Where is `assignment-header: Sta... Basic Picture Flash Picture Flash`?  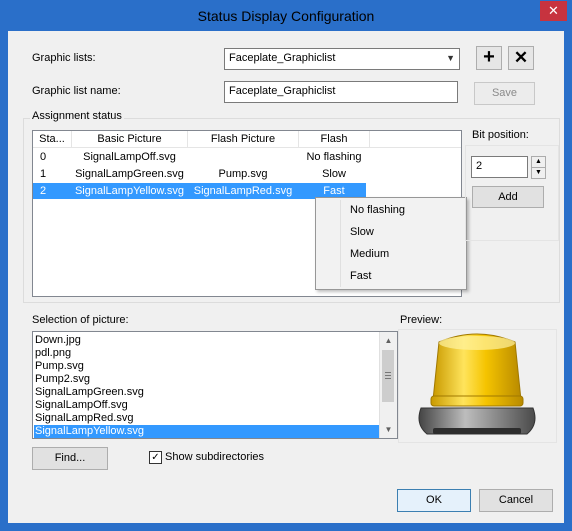
assignment-header: Sta... Basic Picture Flash Picture Flash is located at coordinates (247, 139).